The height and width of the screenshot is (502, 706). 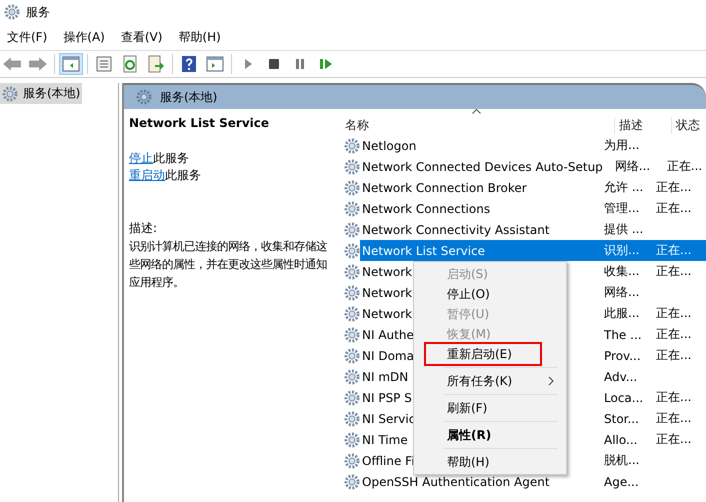 I want to click on column-header: 名称, so click(x=474, y=125).